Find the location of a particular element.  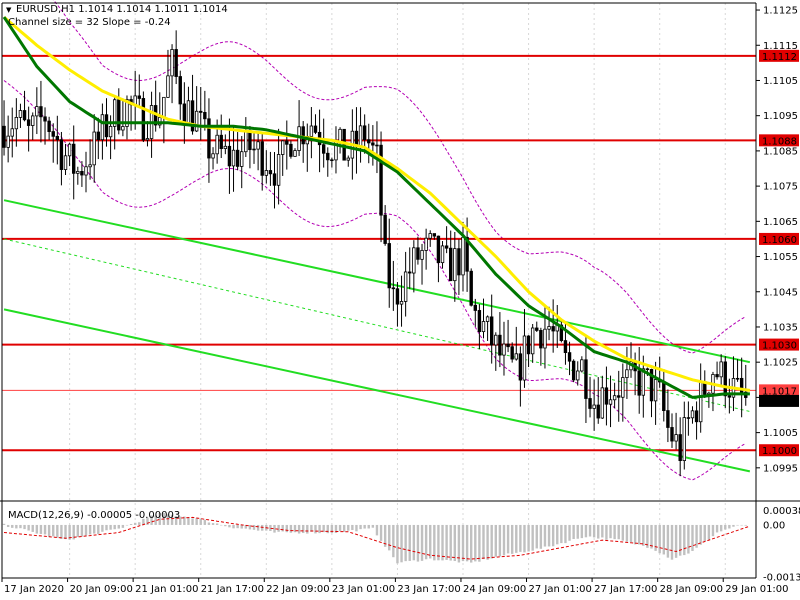

price-tick-label: 1.1045 is located at coordinates (780, 292).